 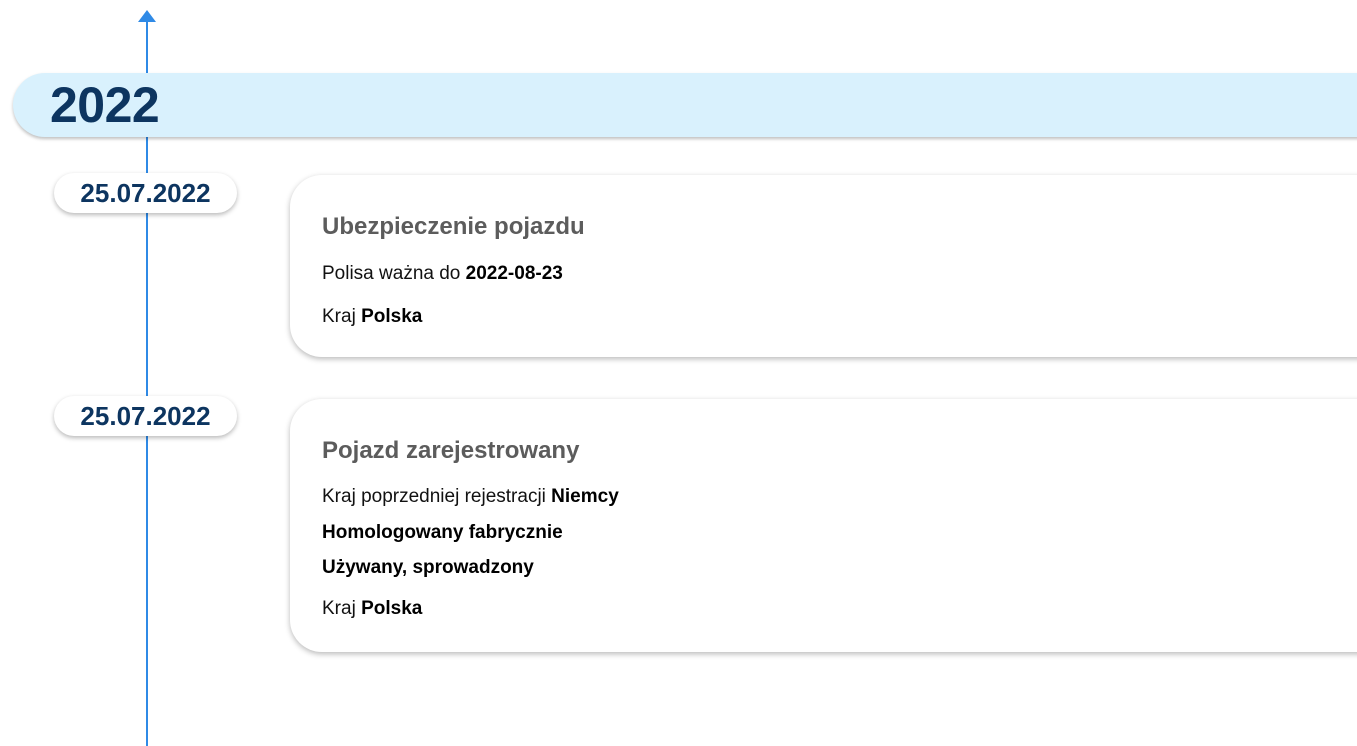 I want to click on event-title: Pojazd zarejestrowany, so click(x=451, y=450).